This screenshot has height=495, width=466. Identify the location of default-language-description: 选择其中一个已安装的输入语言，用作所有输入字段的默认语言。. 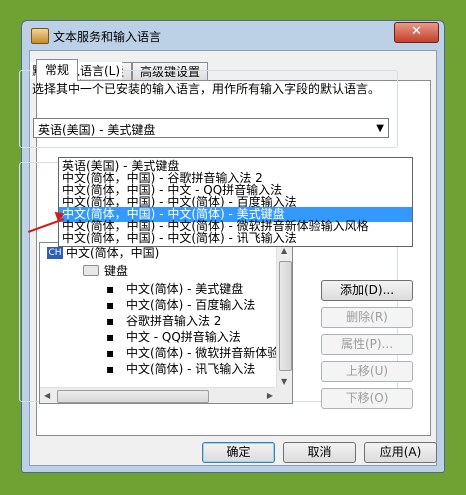
(206, 89).